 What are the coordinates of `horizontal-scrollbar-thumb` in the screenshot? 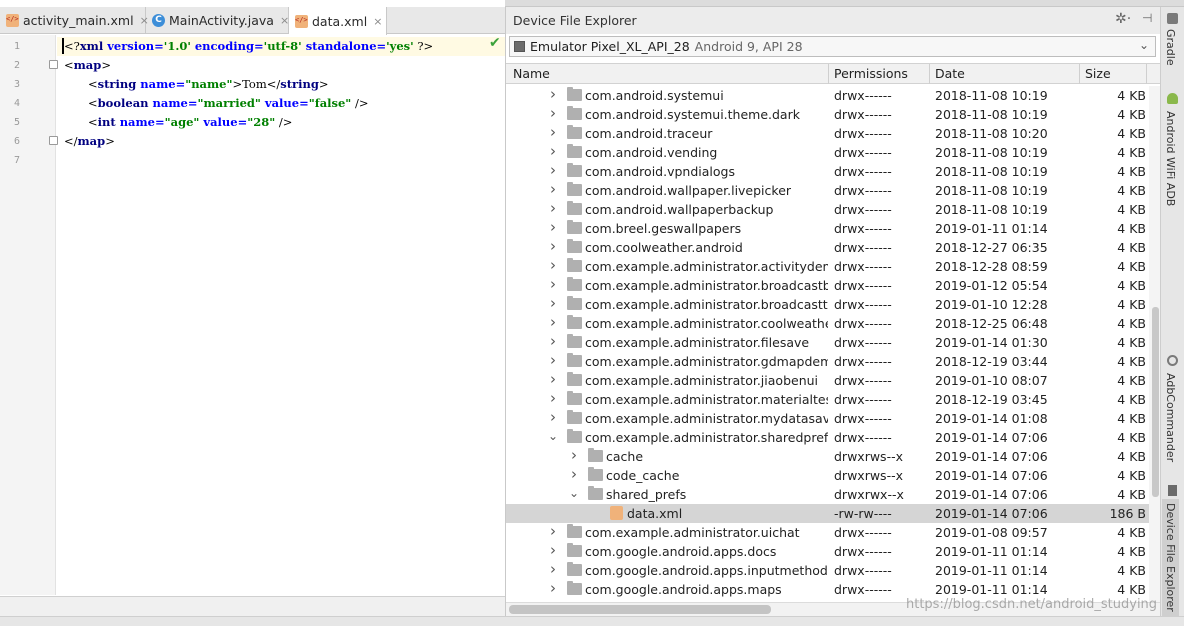 It's located at (640, 609).